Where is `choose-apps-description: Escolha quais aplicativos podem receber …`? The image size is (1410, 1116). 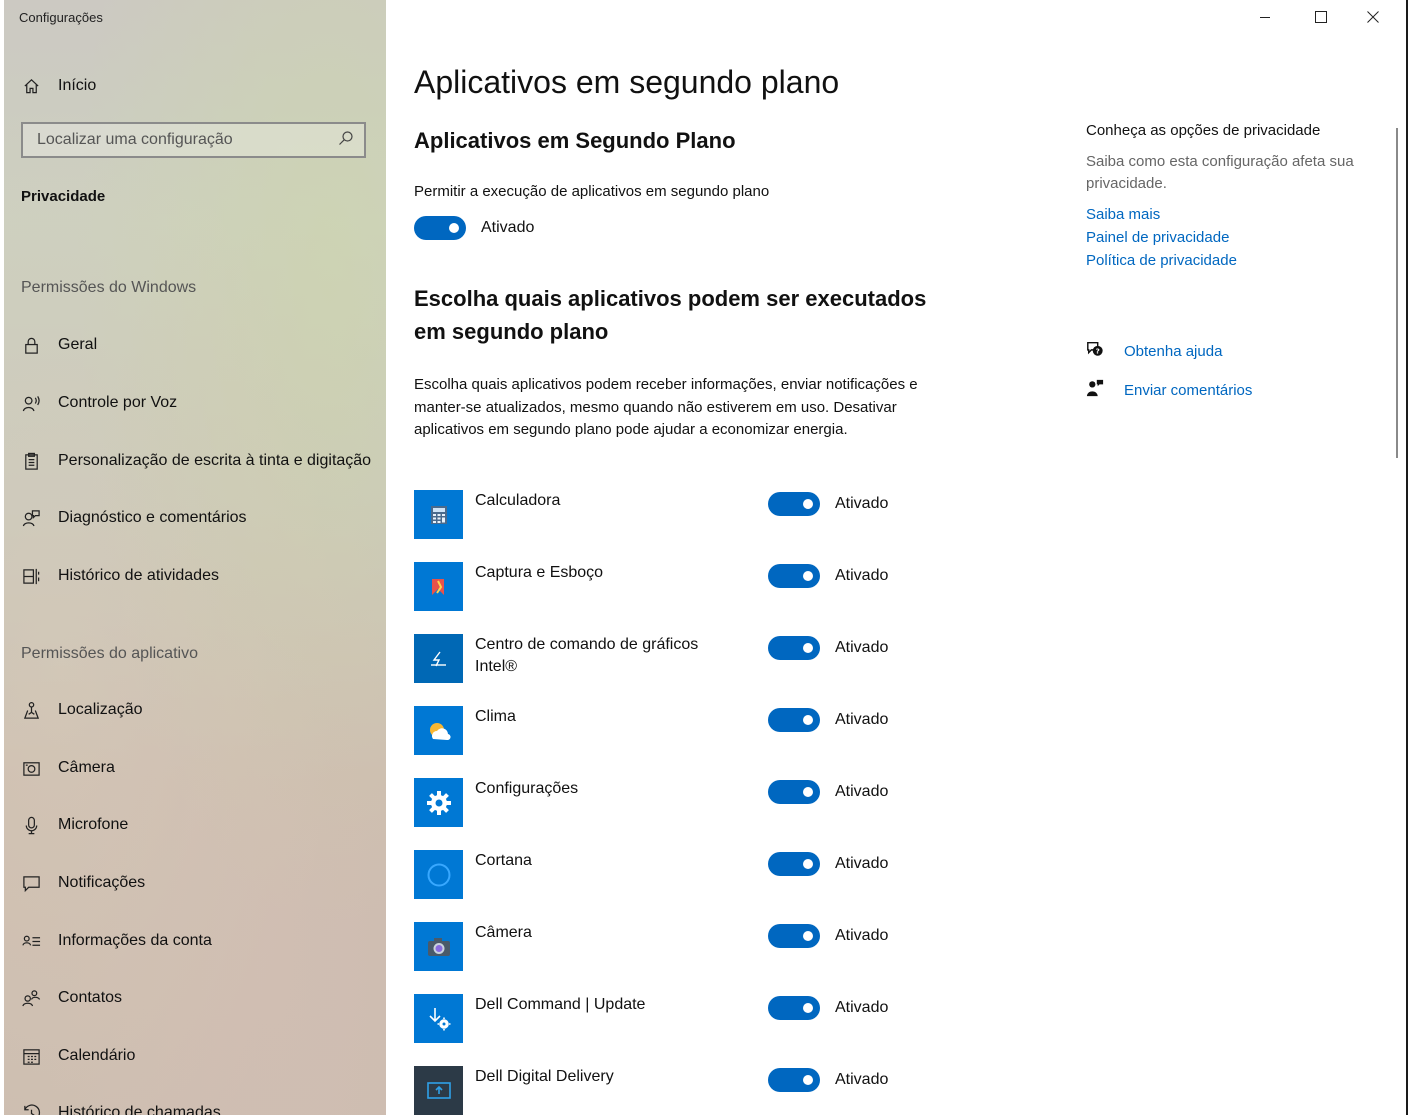
choose-apps-description: Escolha quais aplicativos podem receber … is located at coordinates (666, 407).